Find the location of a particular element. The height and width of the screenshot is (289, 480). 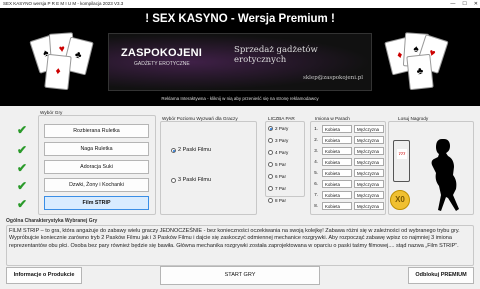

slot-screen: 777 is located at coordinates (402, 154).